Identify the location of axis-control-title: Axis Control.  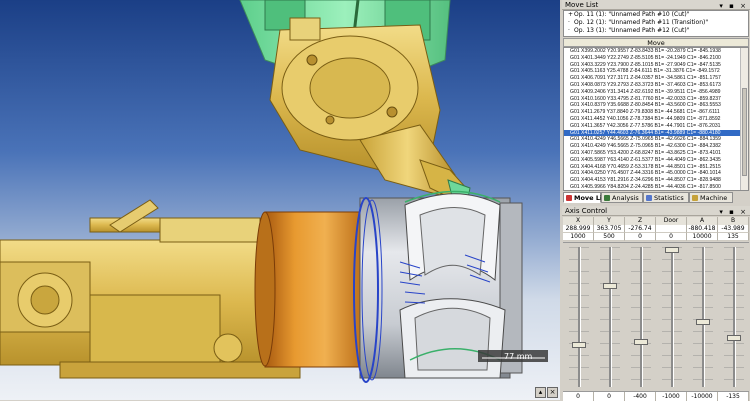
(586, 211).